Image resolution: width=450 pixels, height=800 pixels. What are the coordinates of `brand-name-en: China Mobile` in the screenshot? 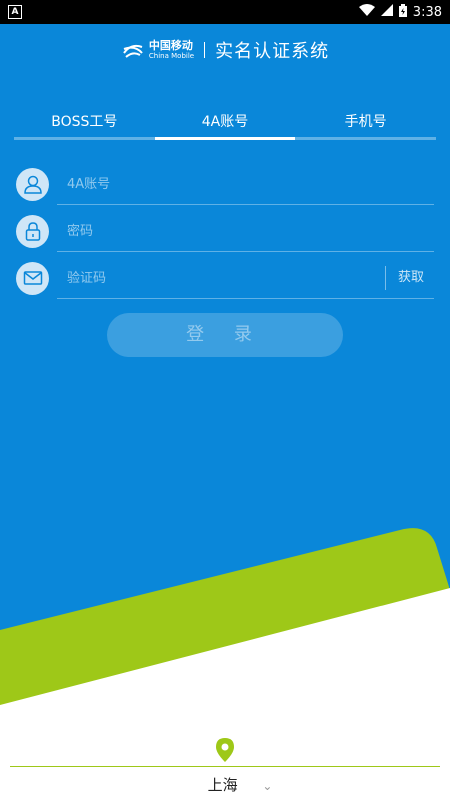 It's located at (171, 56).